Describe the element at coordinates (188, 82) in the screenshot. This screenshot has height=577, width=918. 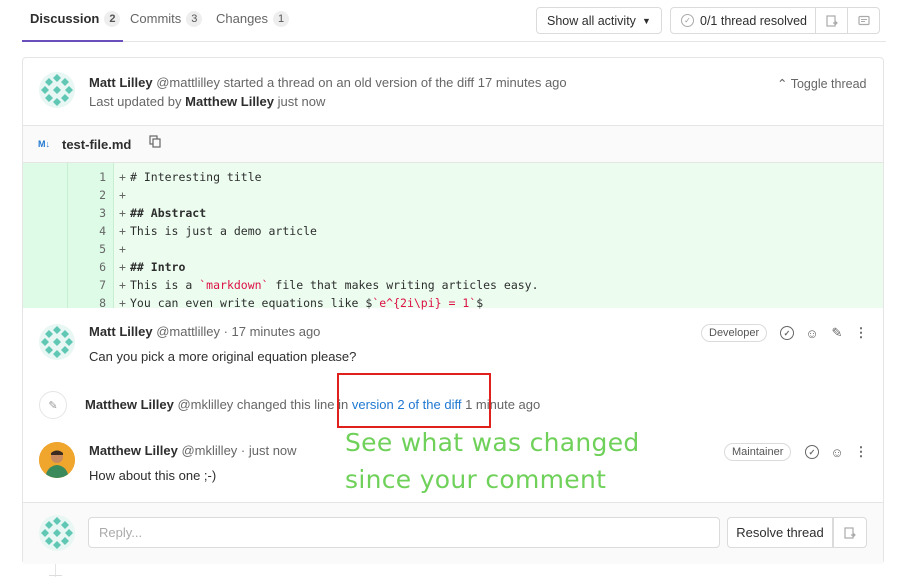
I see `thread-author-handle: @mattlilley` at that location.